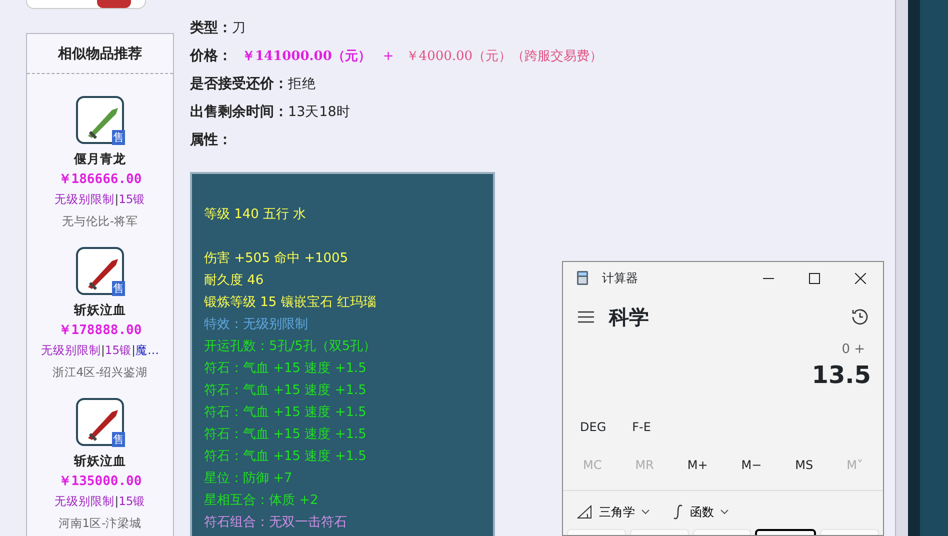 The height and width of the screenshot is (536, 948). Describe the element at coordinates (256, 325) in the screenshot. I see `attribute-line: 特效：无级别限制` at that location.